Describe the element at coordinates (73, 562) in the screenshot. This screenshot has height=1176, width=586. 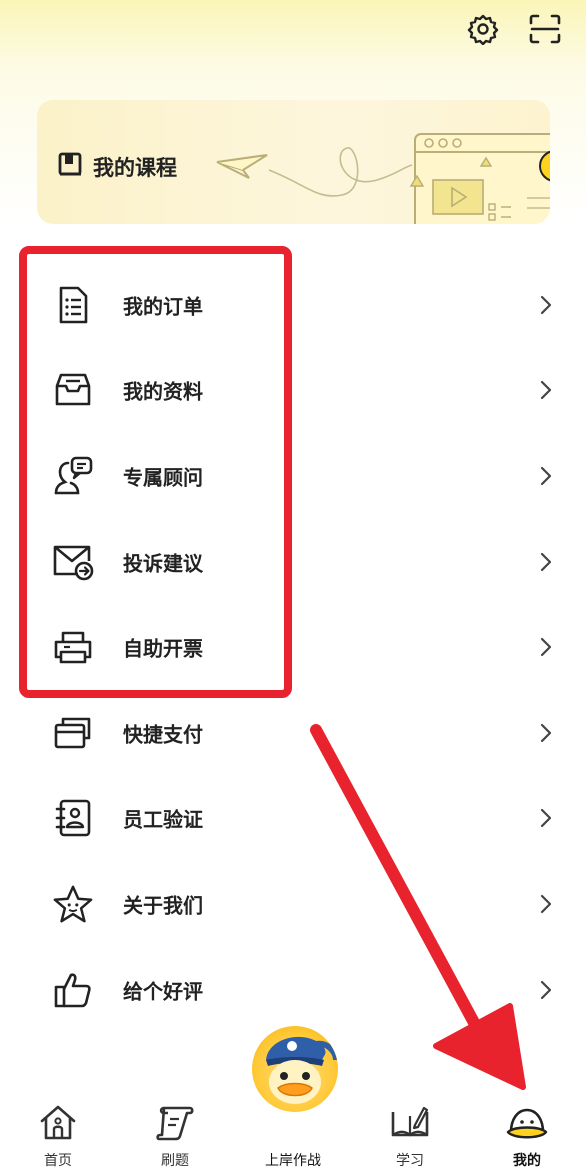
I see `feedback-mail-icon` at that location.